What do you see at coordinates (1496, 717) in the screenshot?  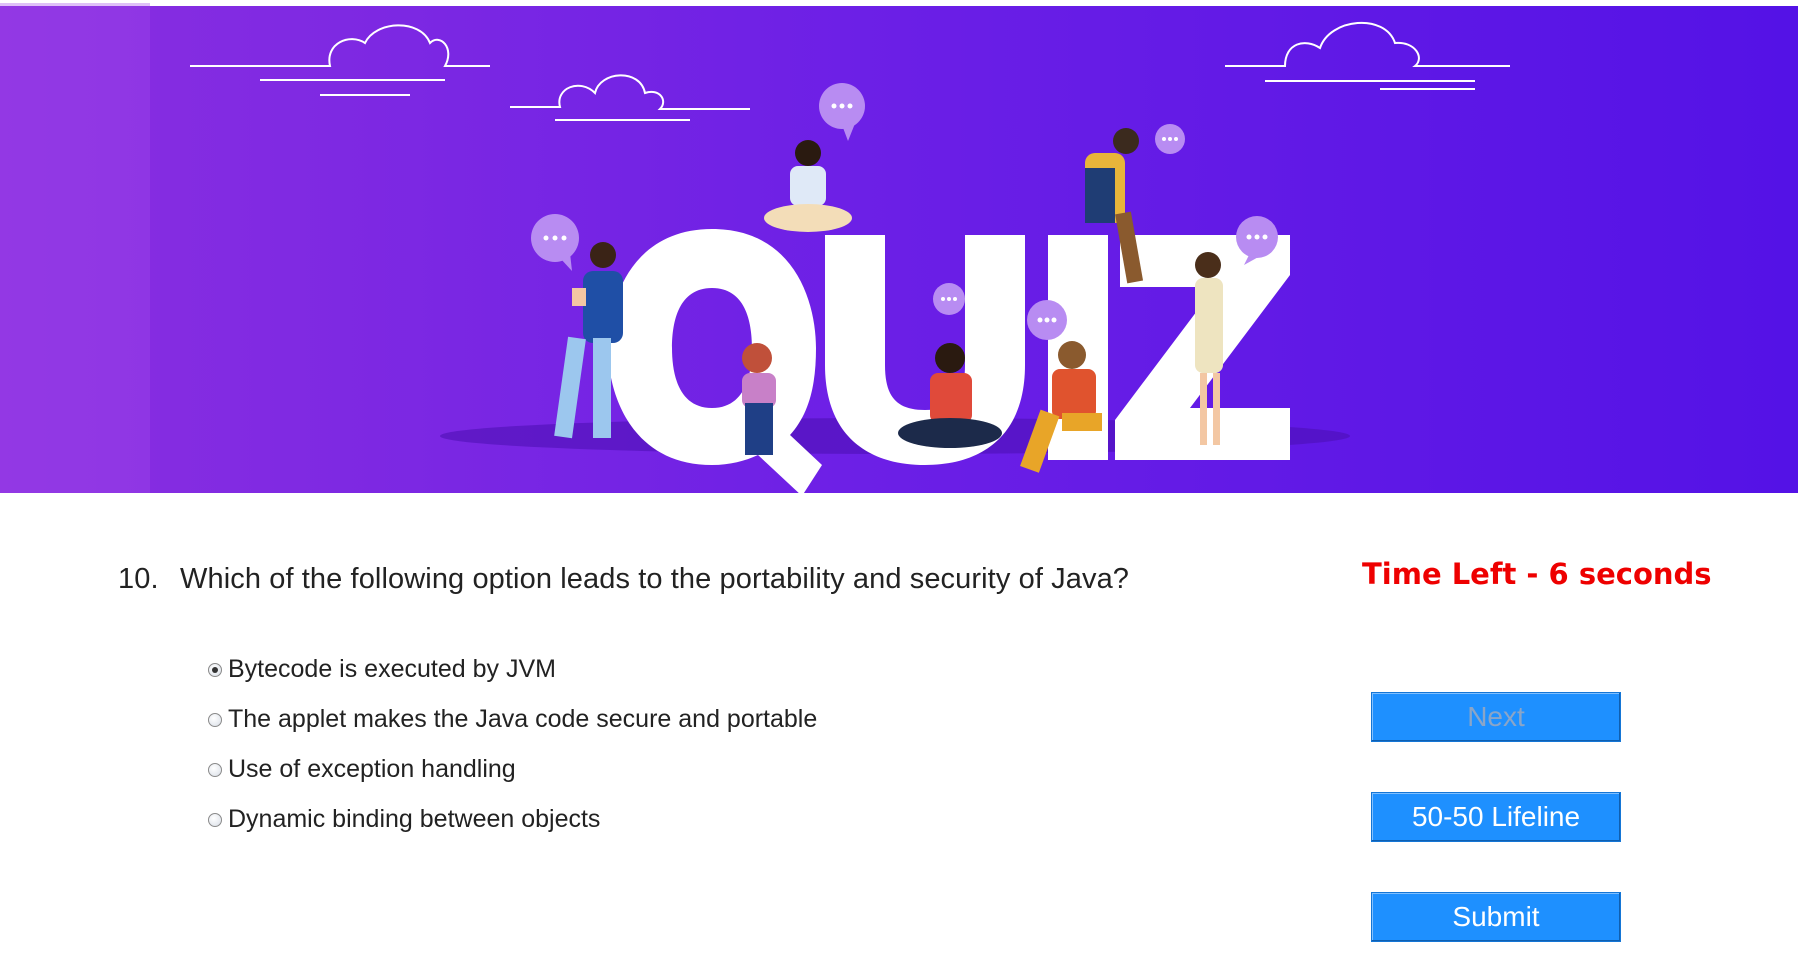 I see `next-button: Next` at bounding box center [1496, 717].